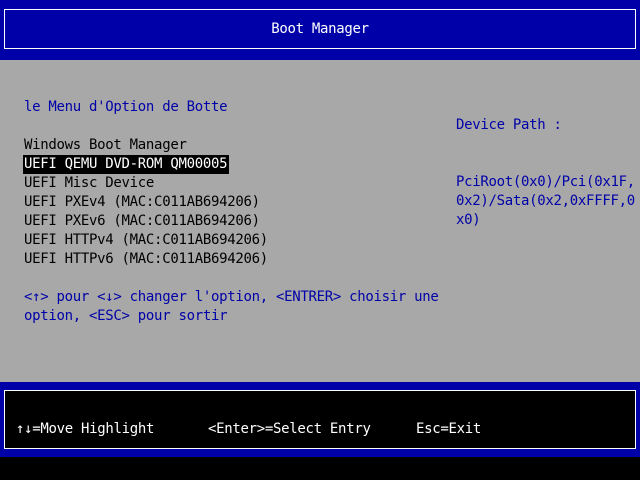  I want to click on boot-option-pxev4: UEFI PXEv4 (MAC:C011AB694206), so click(142, 202).